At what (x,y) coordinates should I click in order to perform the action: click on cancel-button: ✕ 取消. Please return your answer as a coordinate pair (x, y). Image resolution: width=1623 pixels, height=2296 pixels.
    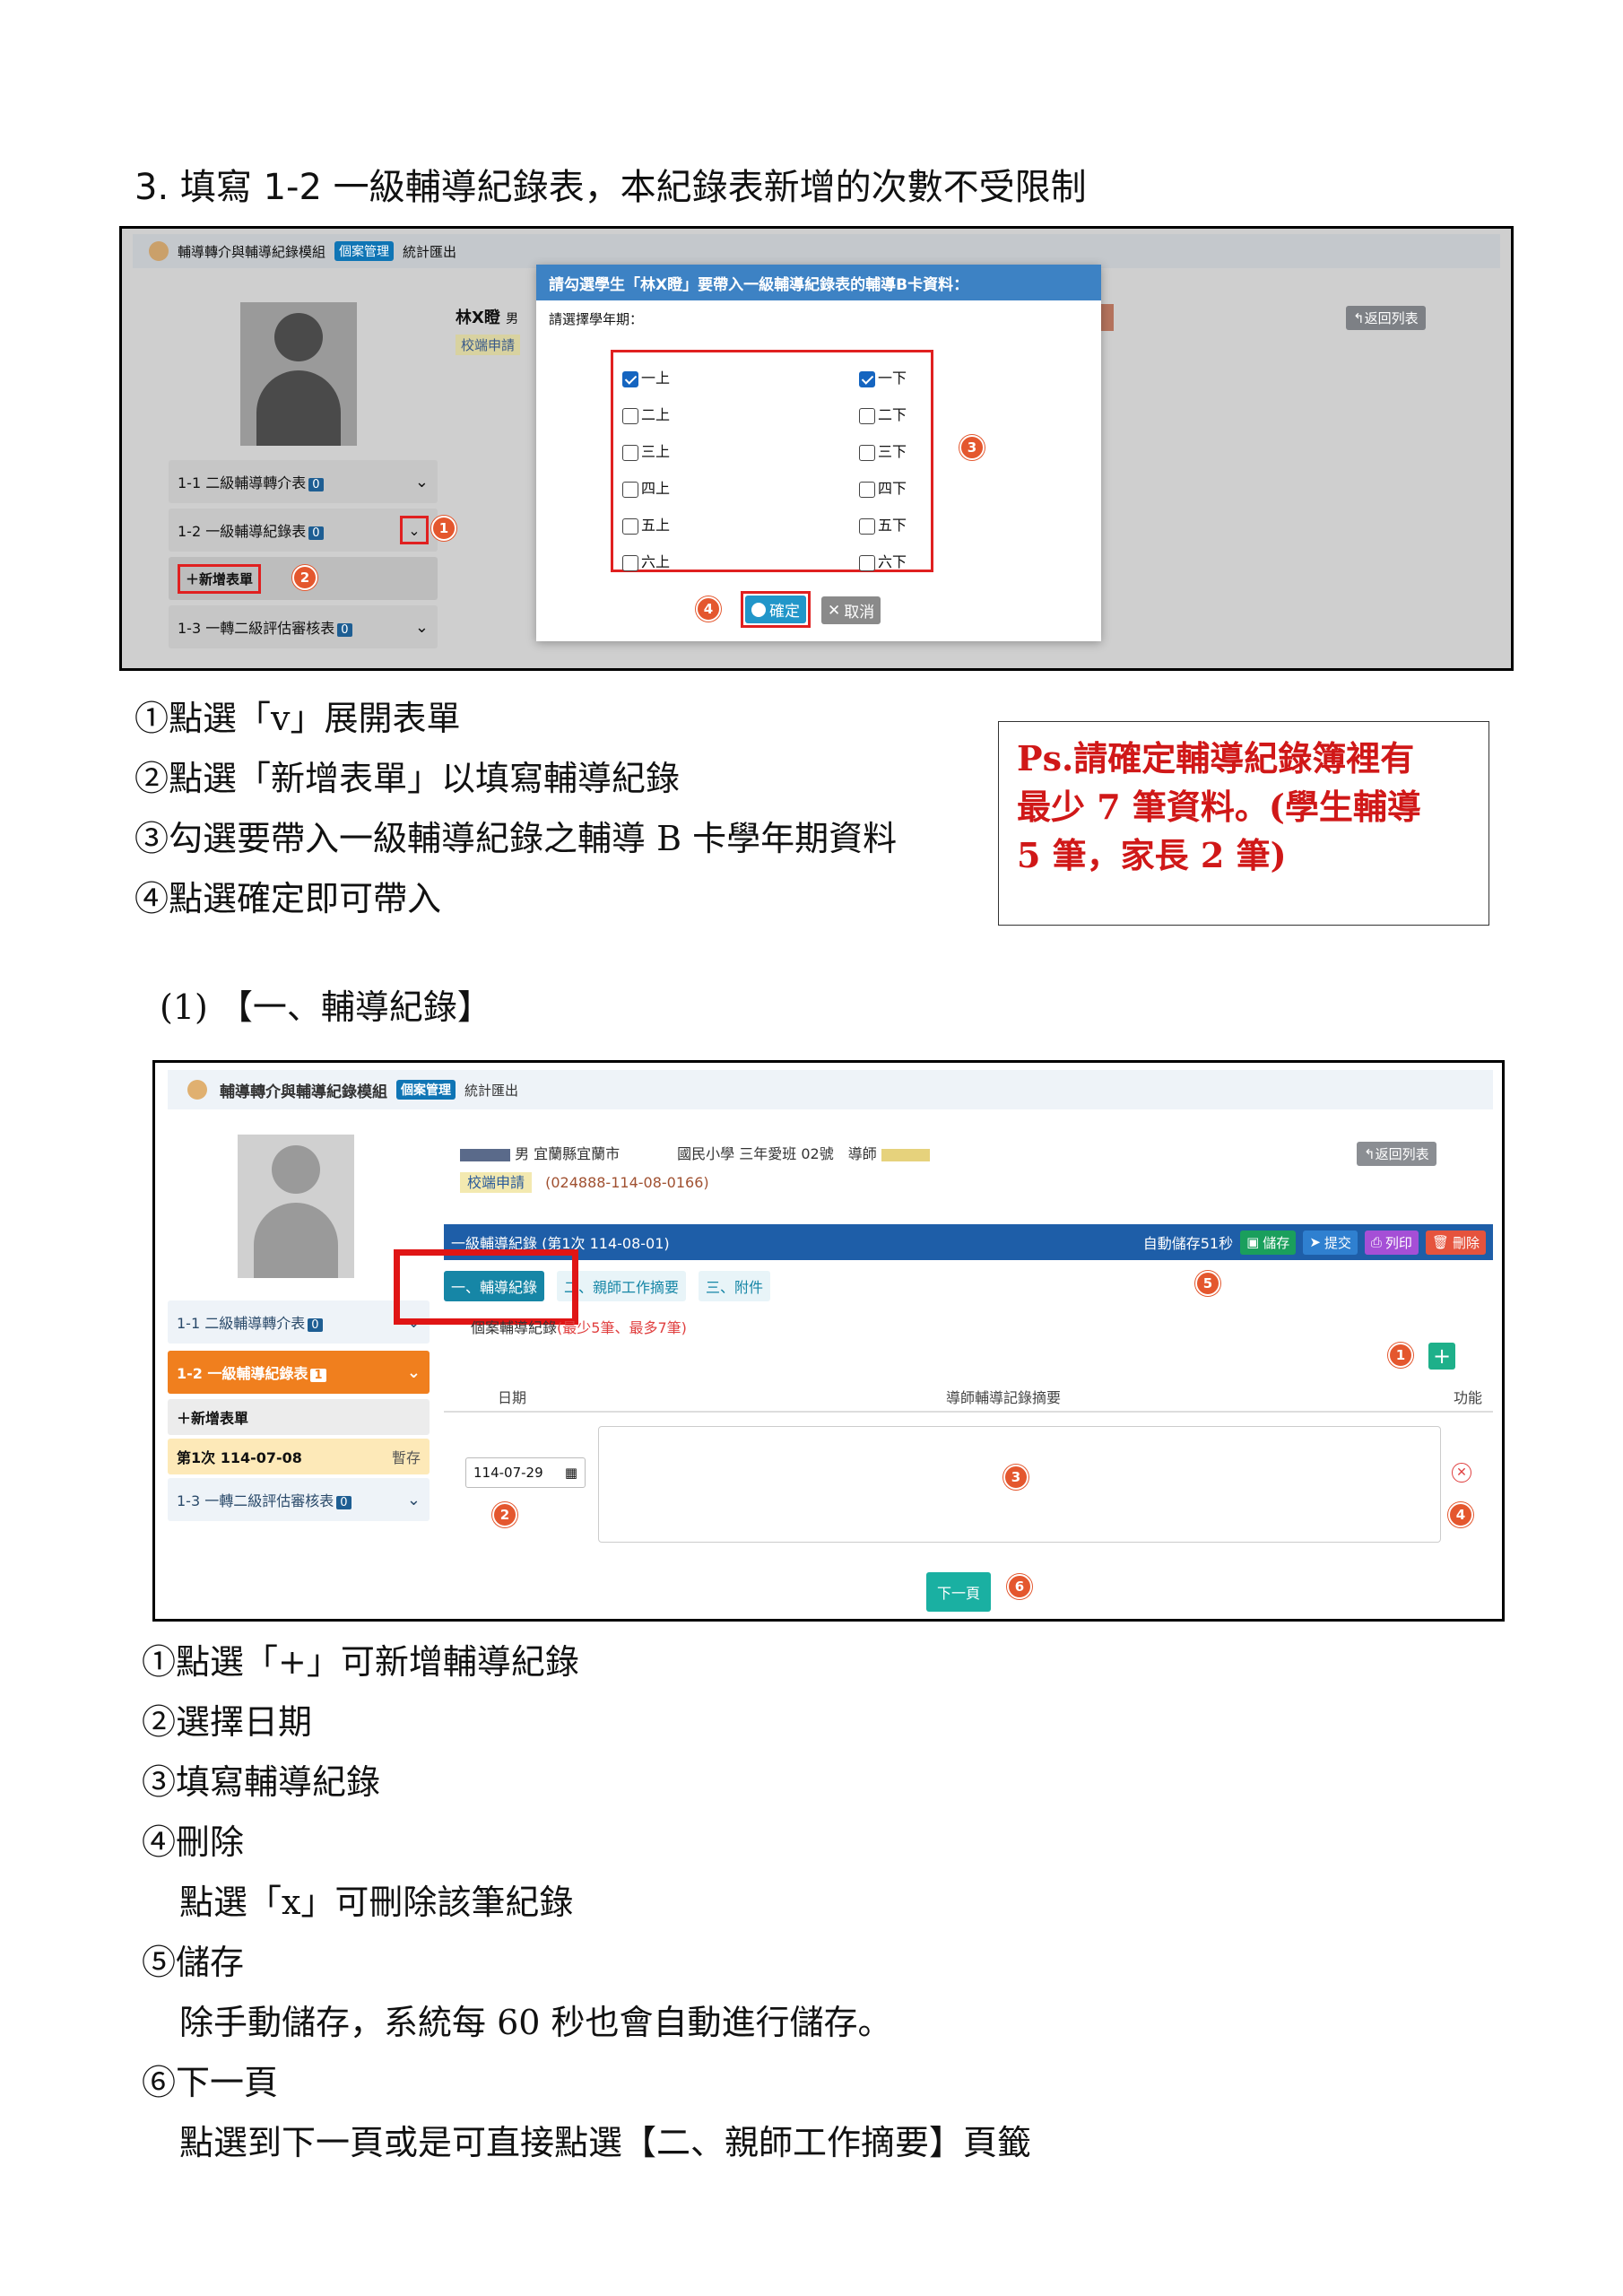
    Looking at the image, I should click on (851, 610).